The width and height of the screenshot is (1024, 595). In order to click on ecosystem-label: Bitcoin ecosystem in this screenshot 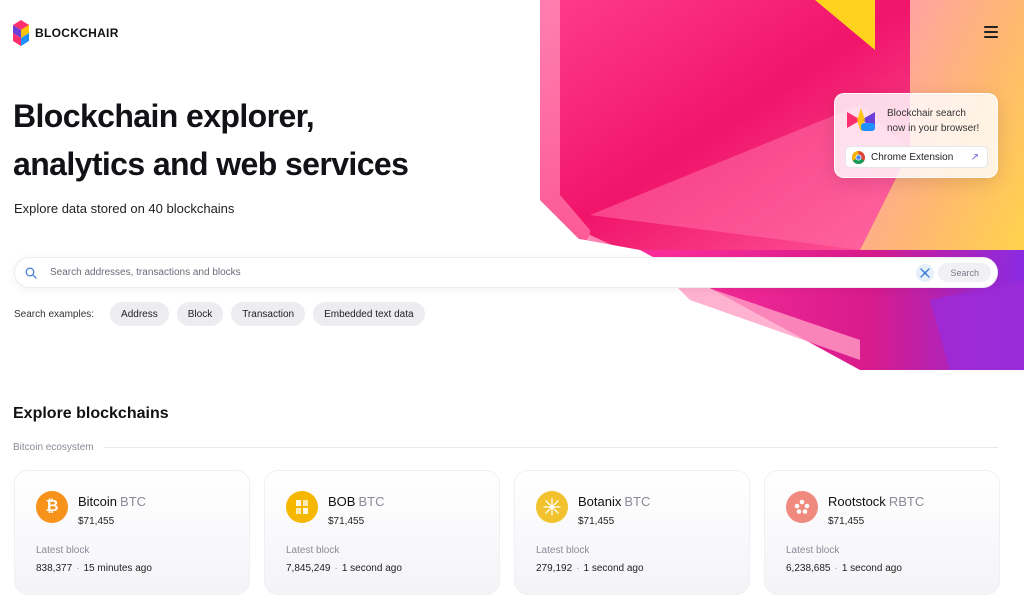, I will do `click(53, 447)`.